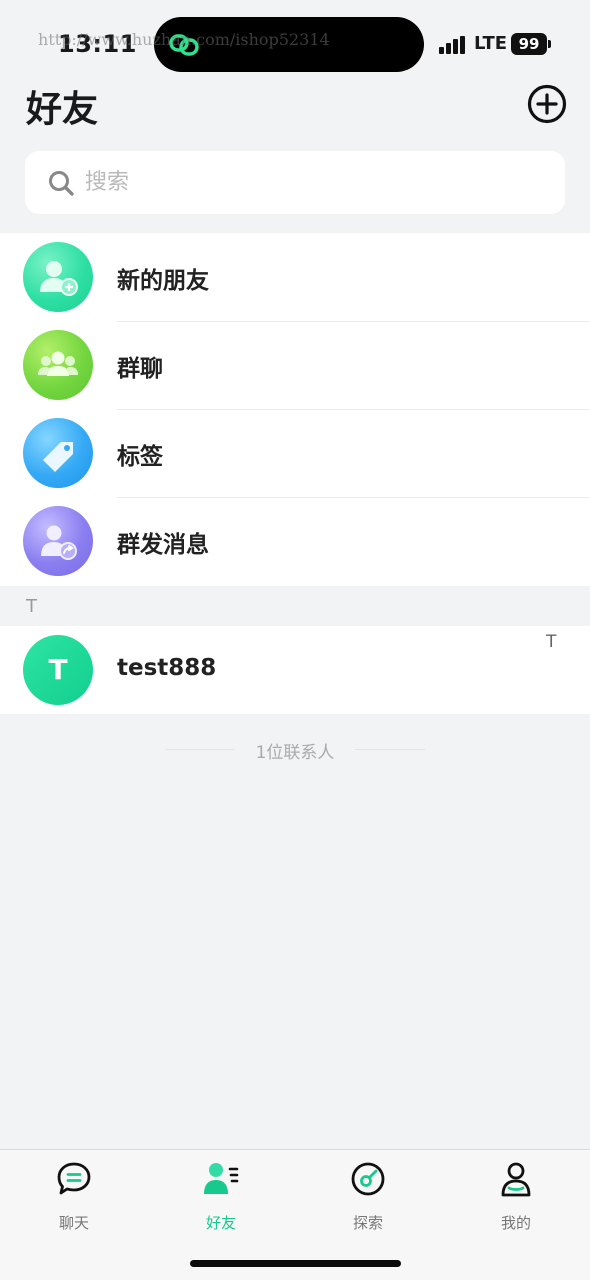  What do you see at coordinates (167, 668) in the screenshot?
I see `contact-name: test888` at bounding box center [167, 668].